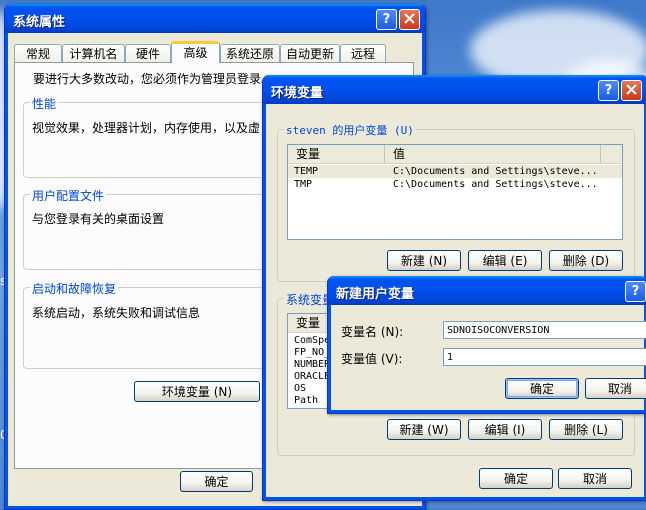 The height and width of the screenshot is (510, 646). What do you see at coordinates (146, 128) in the screenshot?
I see `performance-description: 视觉效果，处理器计划，内存使用，以及虚` at bounding box center [146, 128].